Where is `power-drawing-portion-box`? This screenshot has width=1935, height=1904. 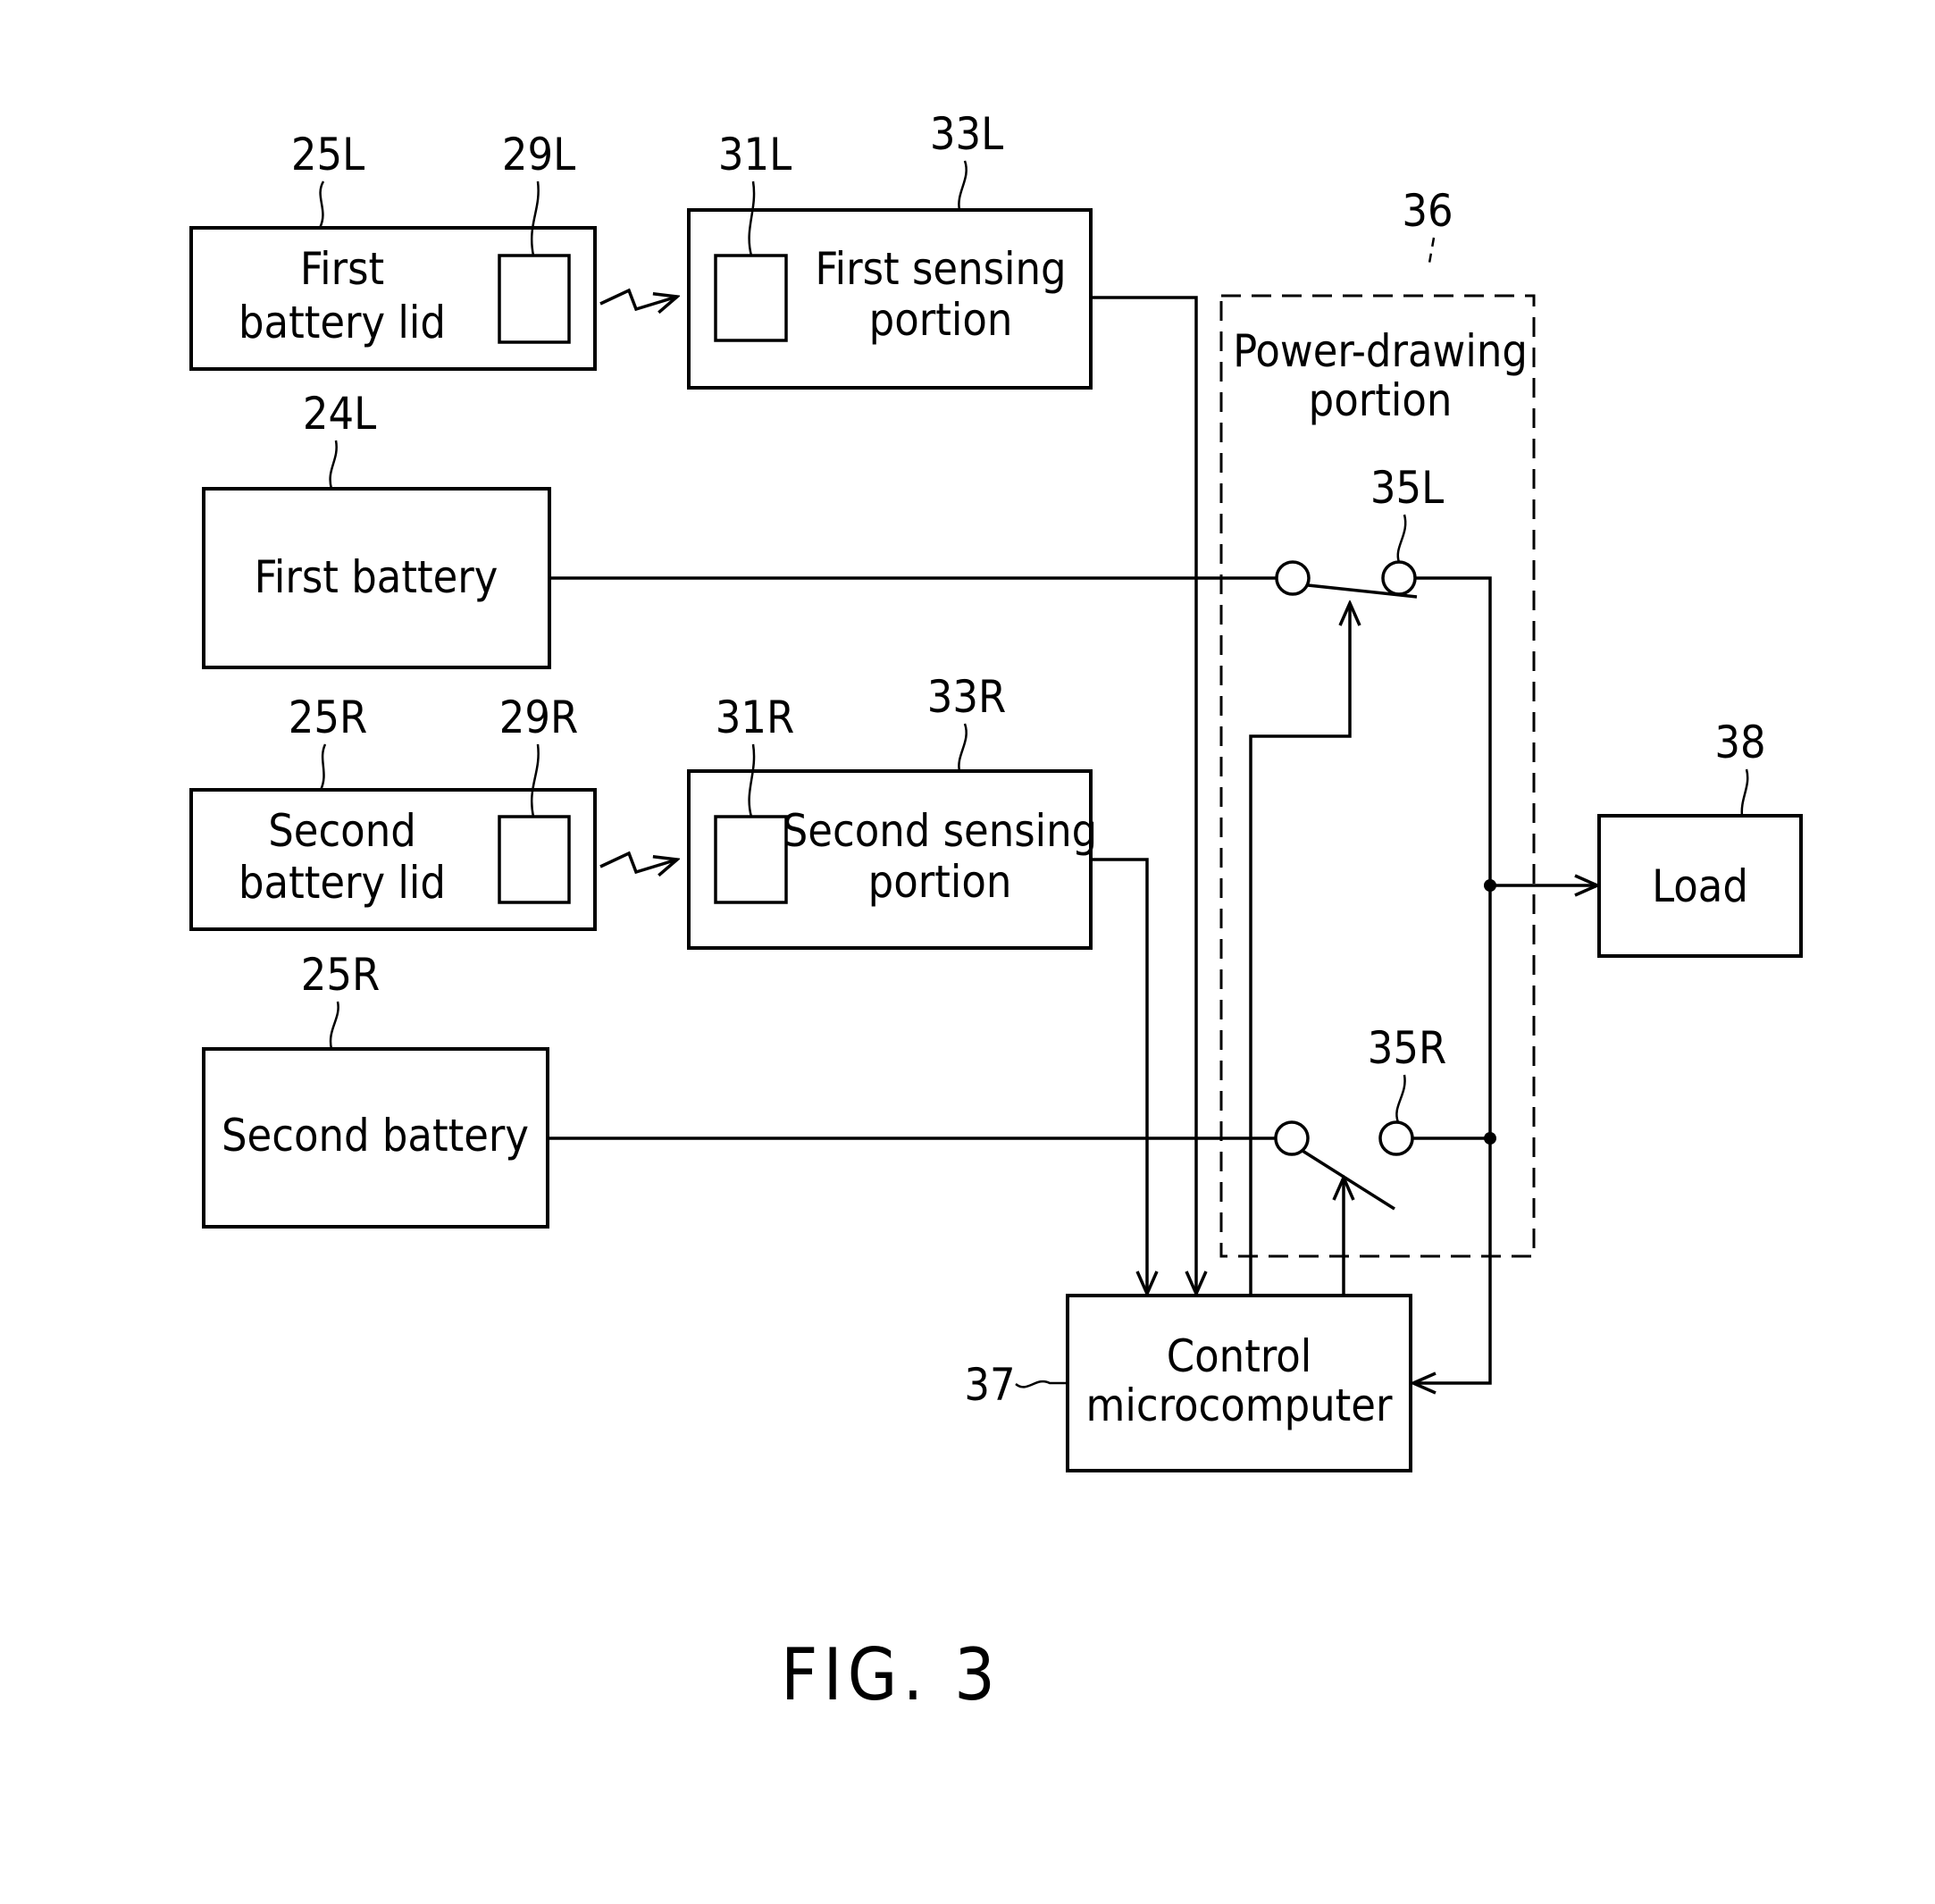 power-drawing-portion-box is located at coordinates (1377, 776).